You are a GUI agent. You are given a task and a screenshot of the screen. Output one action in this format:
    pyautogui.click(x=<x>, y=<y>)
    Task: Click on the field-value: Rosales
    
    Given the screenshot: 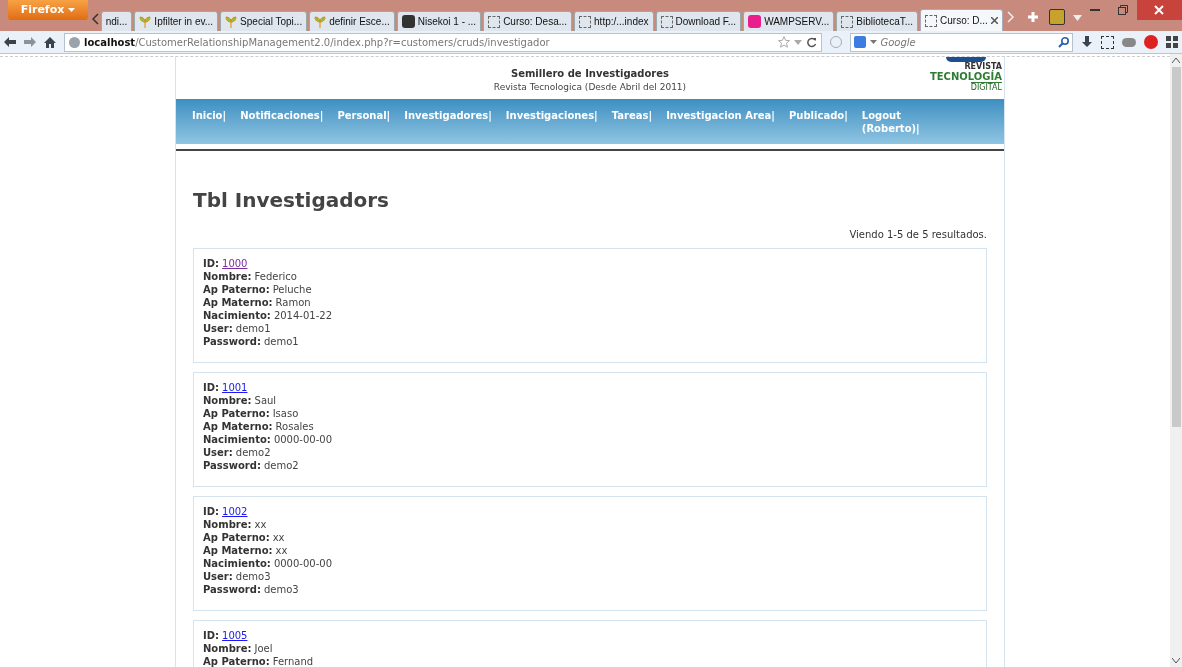 What is the action you would take?
    pyautogui.click(x=294, y=426)
    